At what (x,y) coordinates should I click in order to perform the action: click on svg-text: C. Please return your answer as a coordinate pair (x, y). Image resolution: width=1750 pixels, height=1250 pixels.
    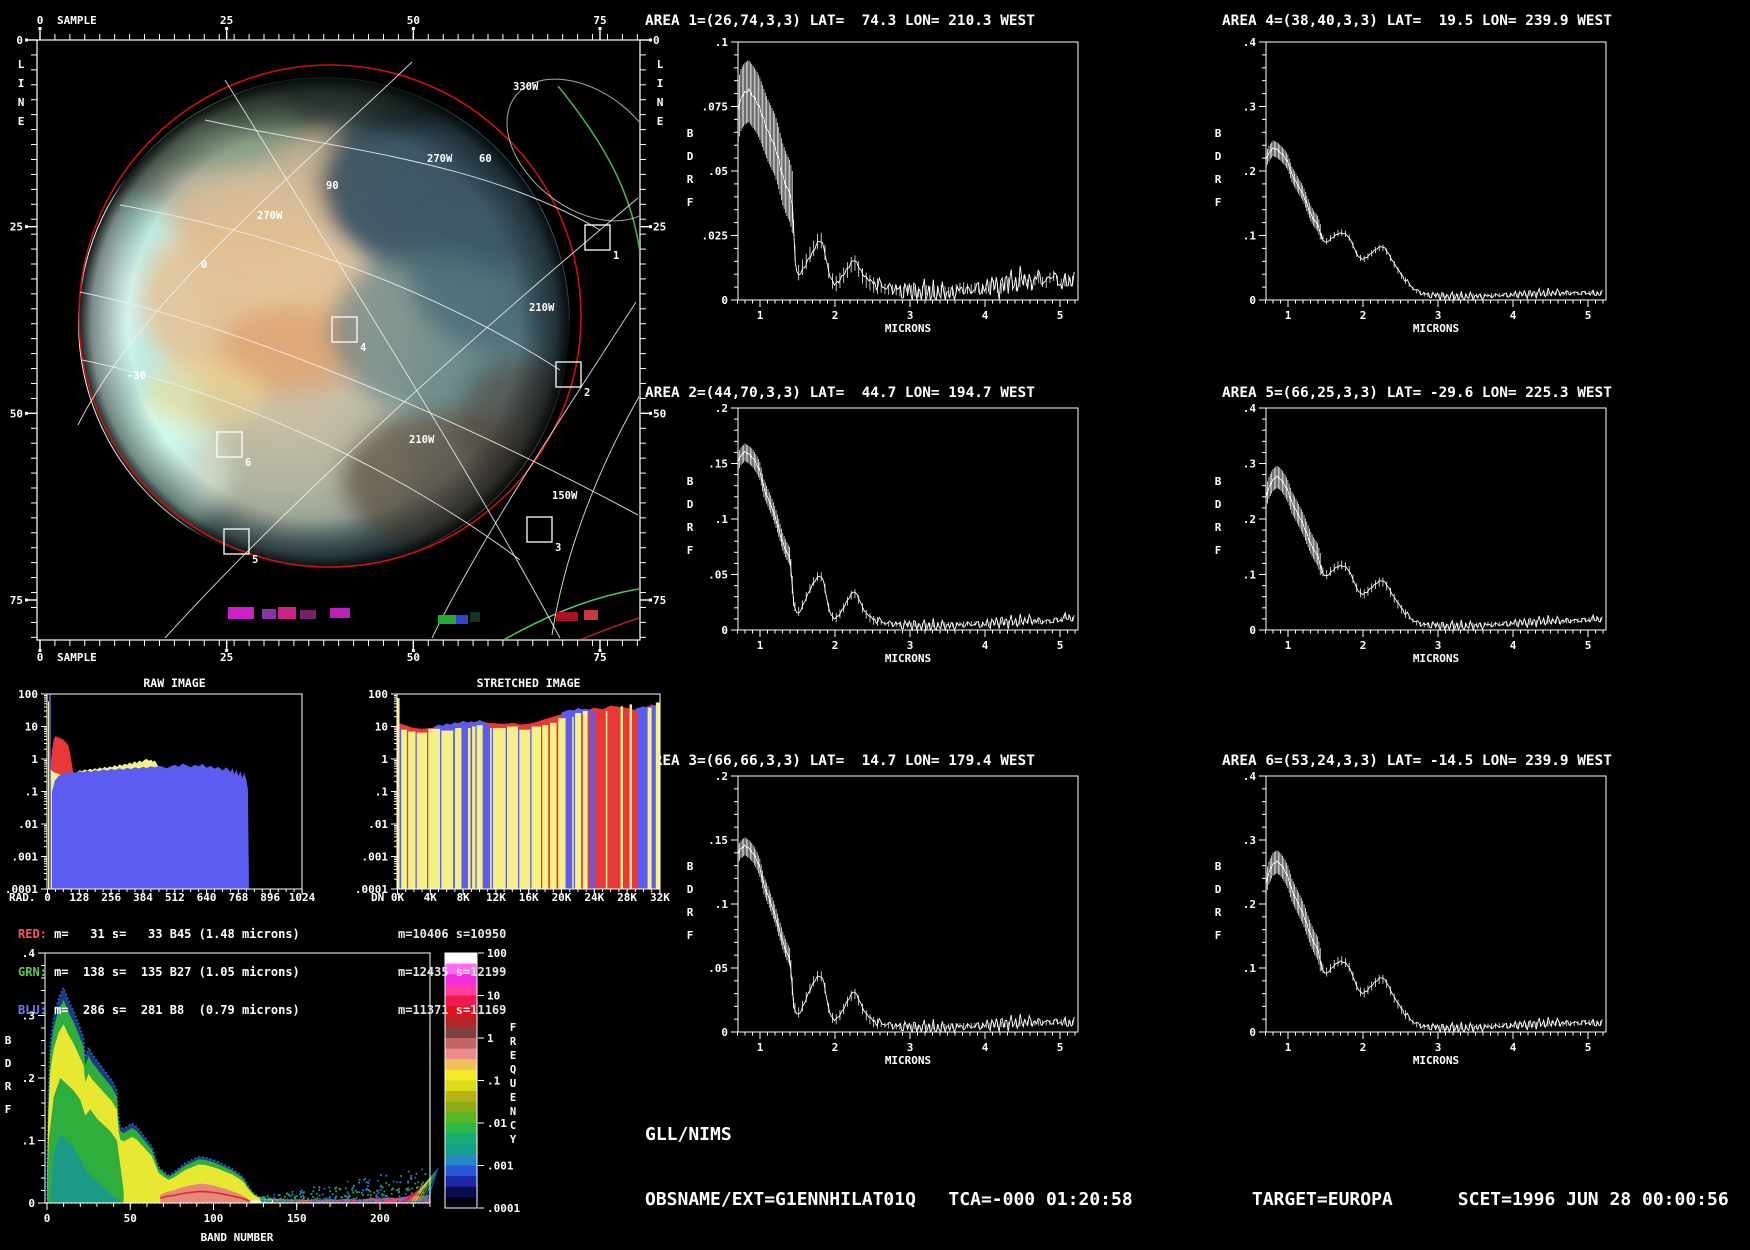
    Looking at the image, I should click on (513, 1126).